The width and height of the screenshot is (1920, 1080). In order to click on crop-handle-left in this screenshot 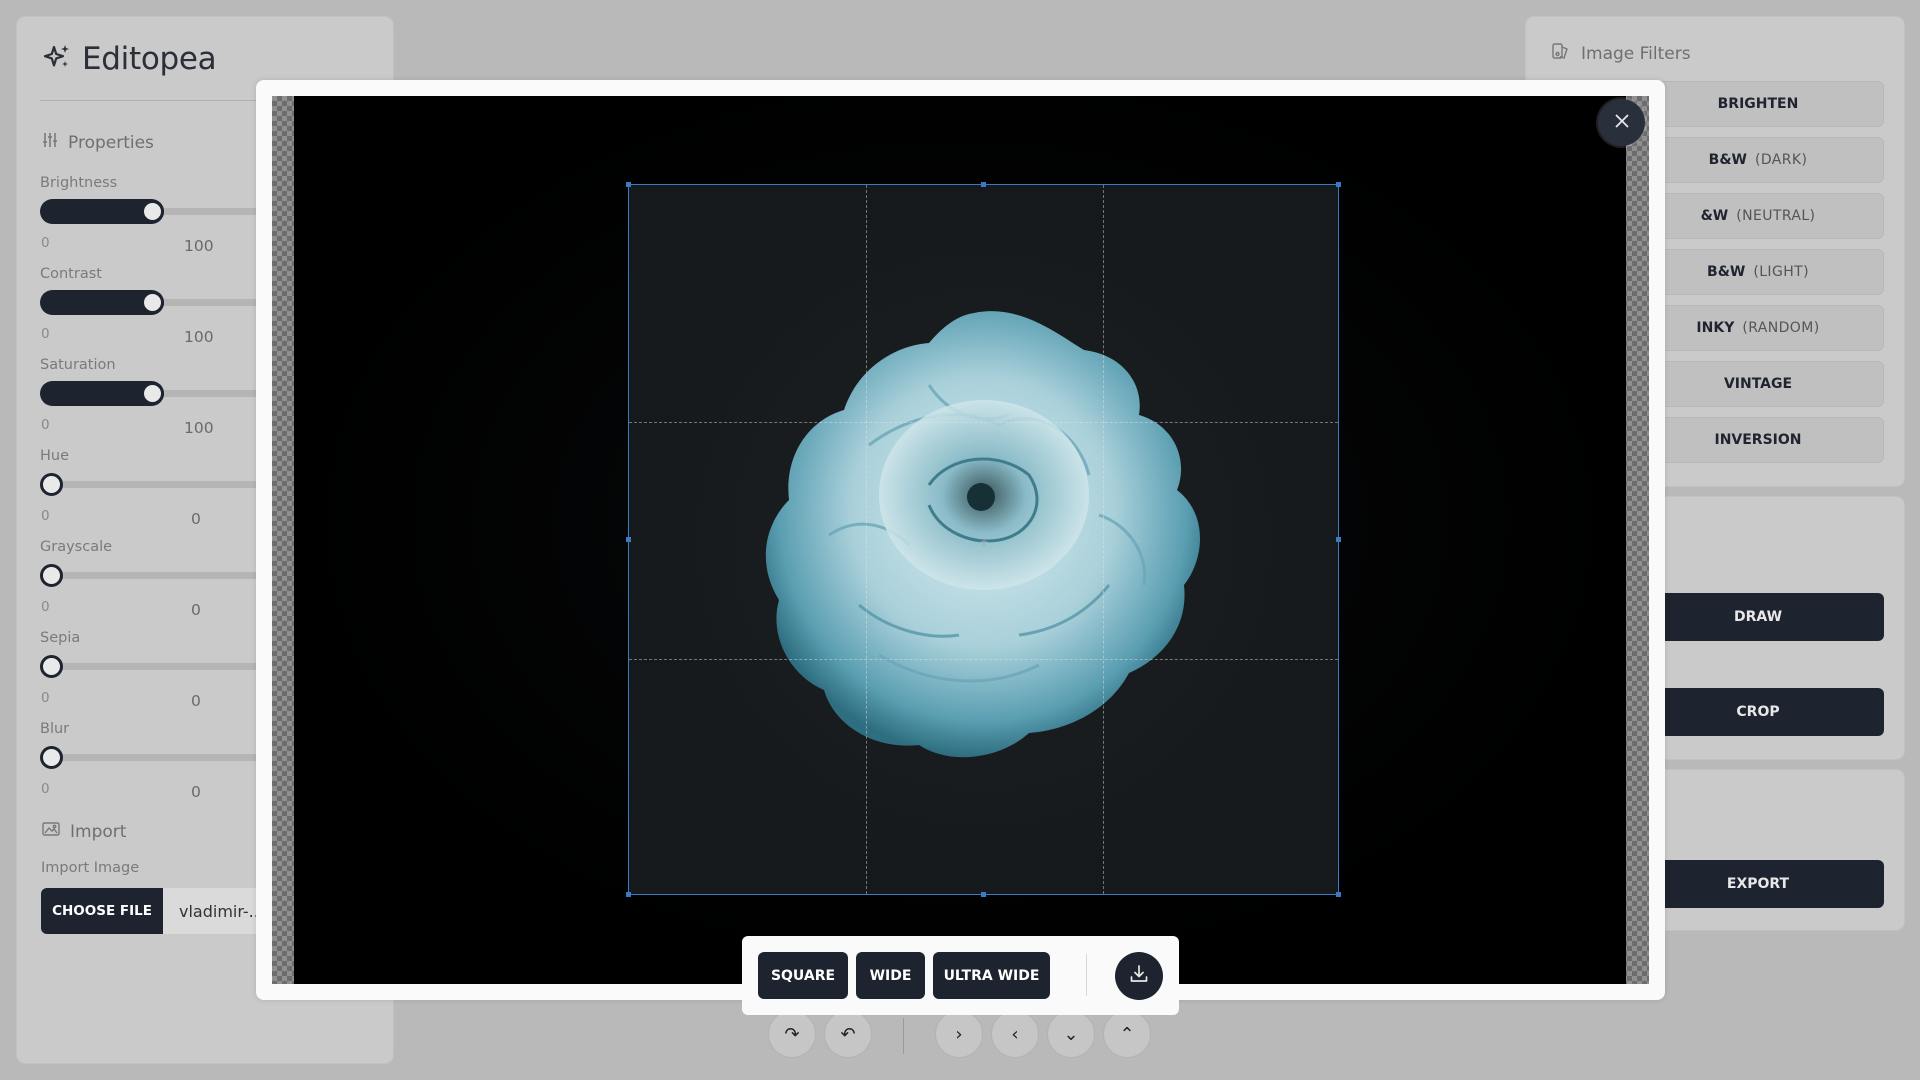, I will do `click(628, 539)`.